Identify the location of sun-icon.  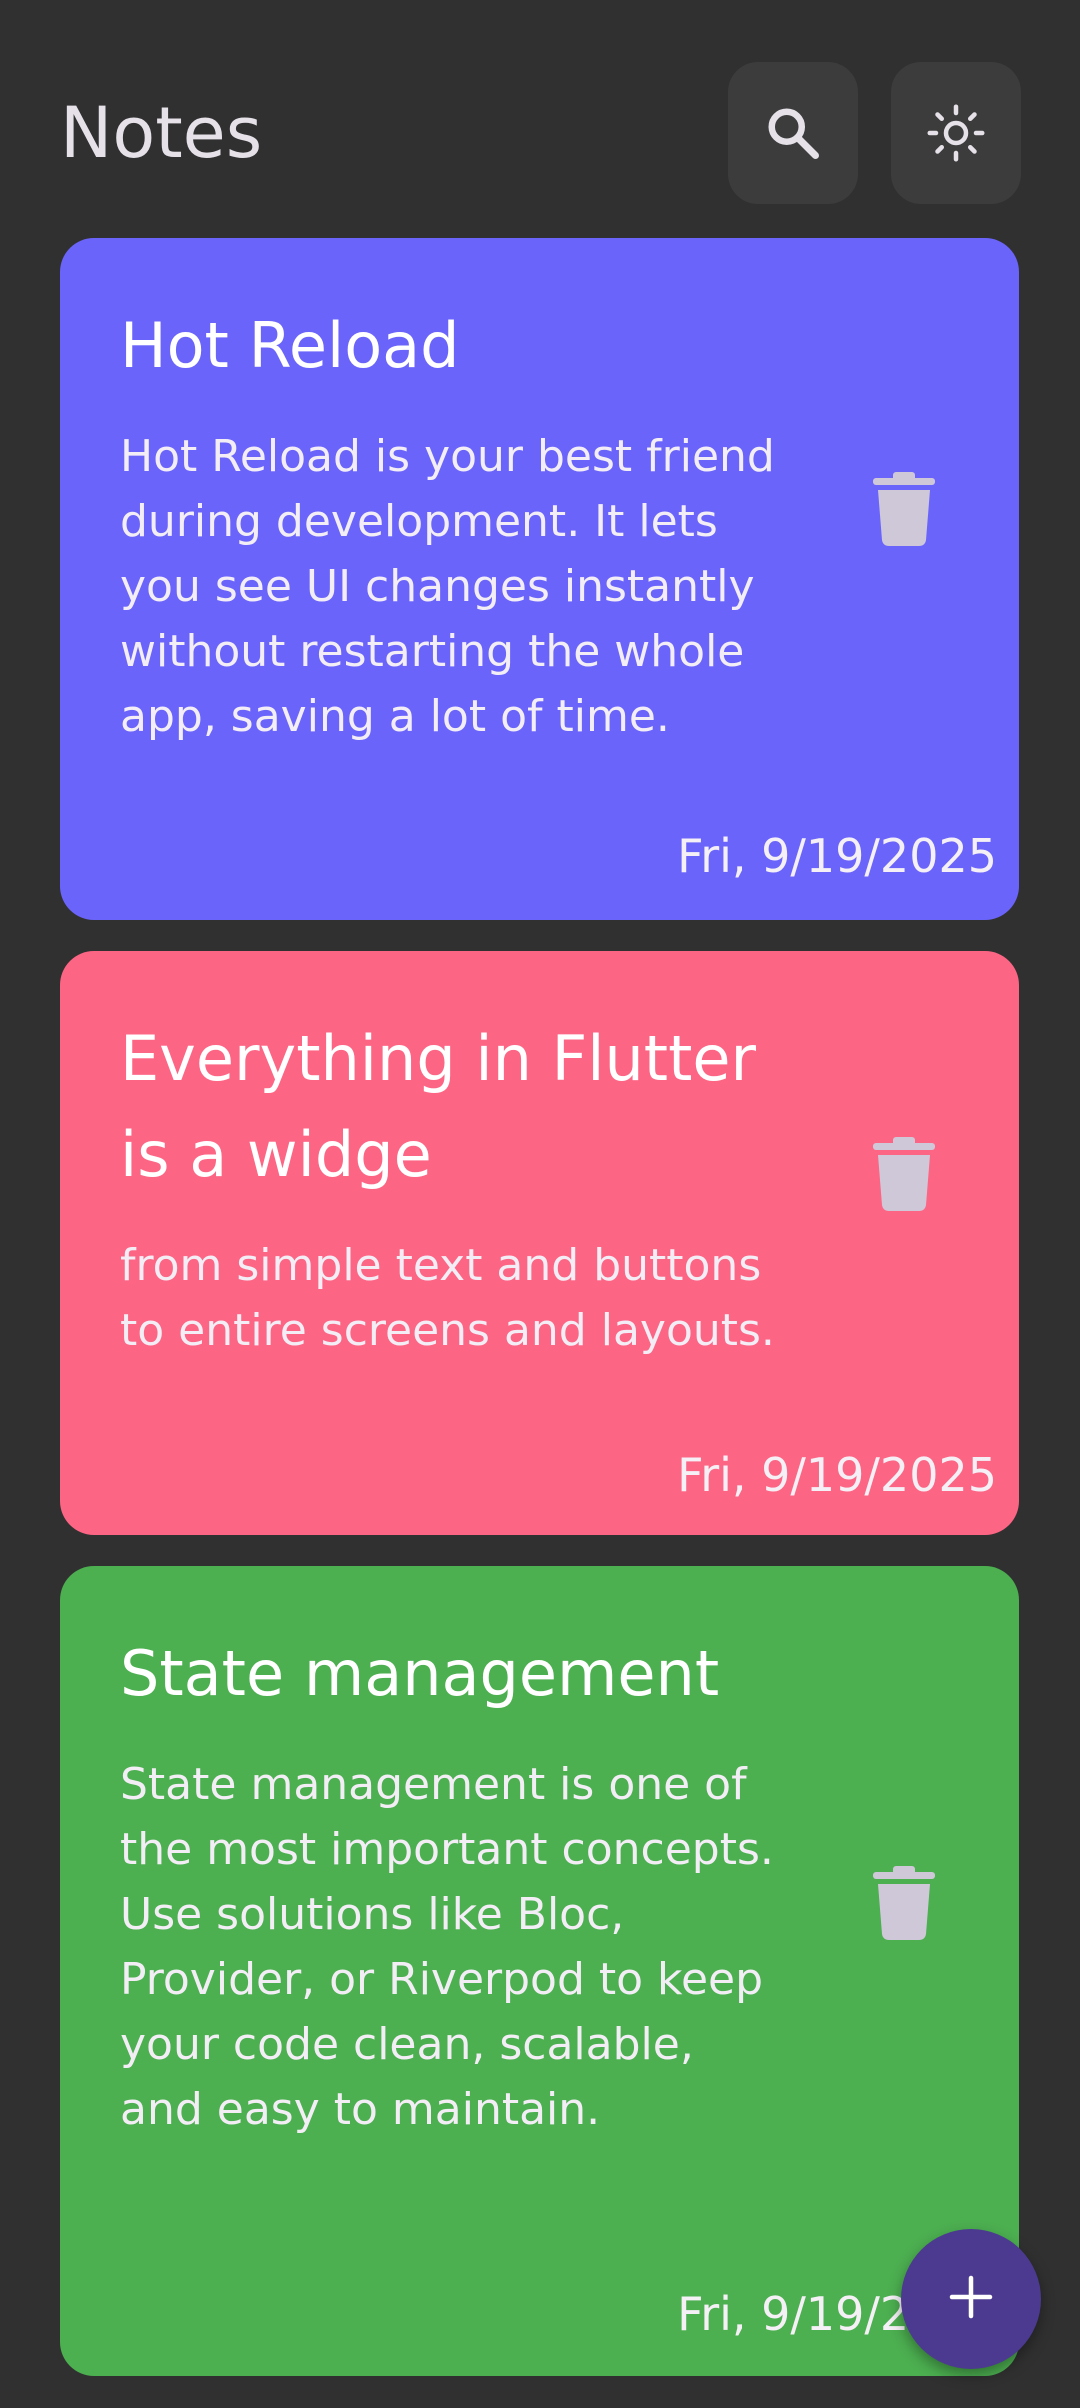
(956, 133).